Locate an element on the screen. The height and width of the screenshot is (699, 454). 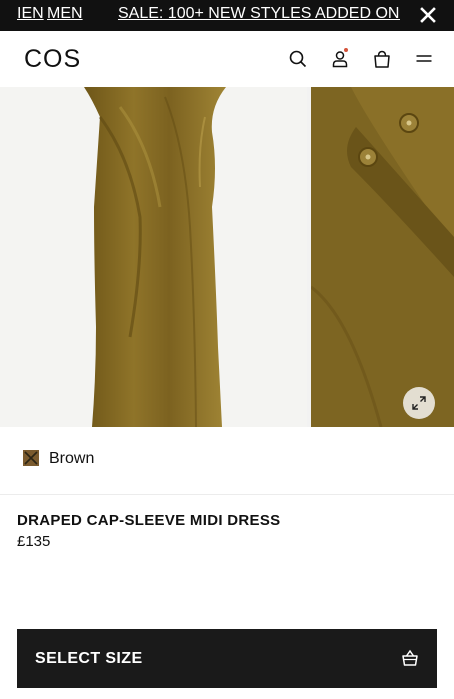
promo-link-women: IEN is located at coordinates (30, 13).